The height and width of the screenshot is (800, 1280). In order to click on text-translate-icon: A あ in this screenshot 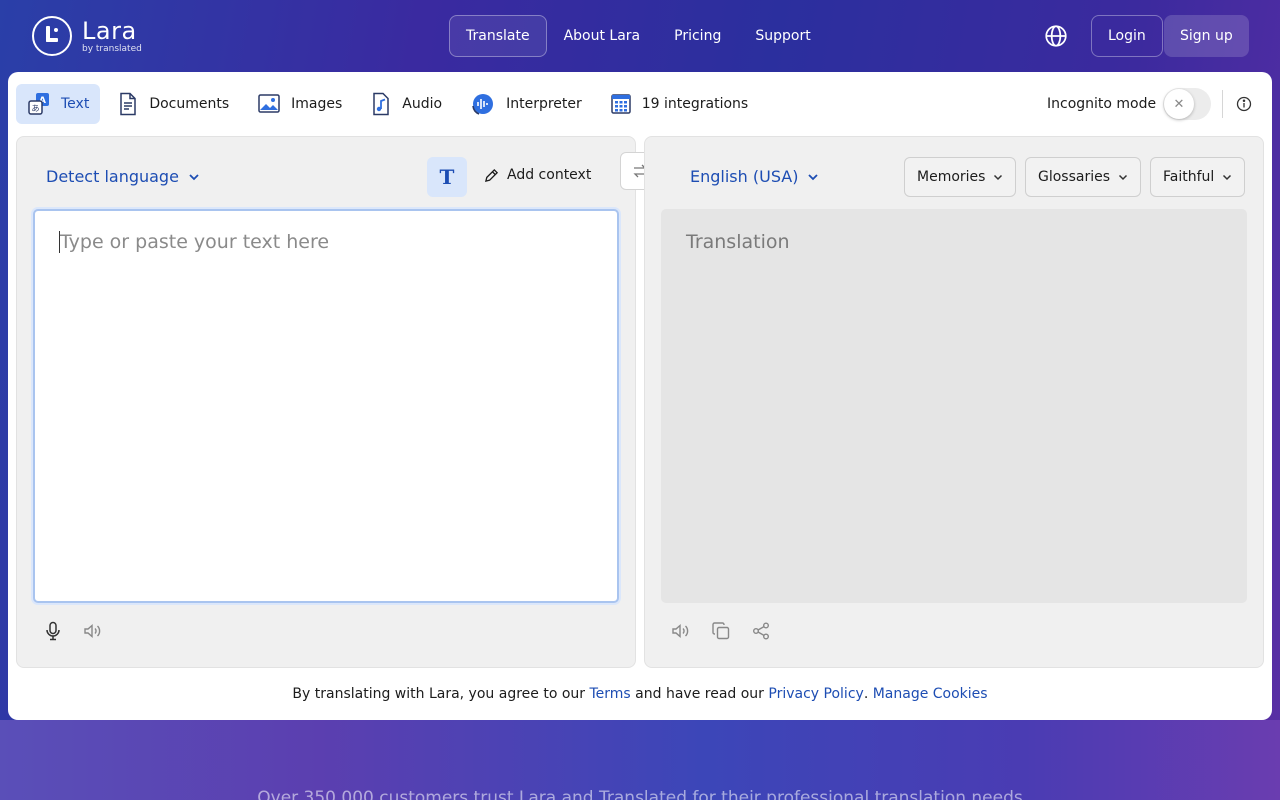, I will do `click(38, 104)`.